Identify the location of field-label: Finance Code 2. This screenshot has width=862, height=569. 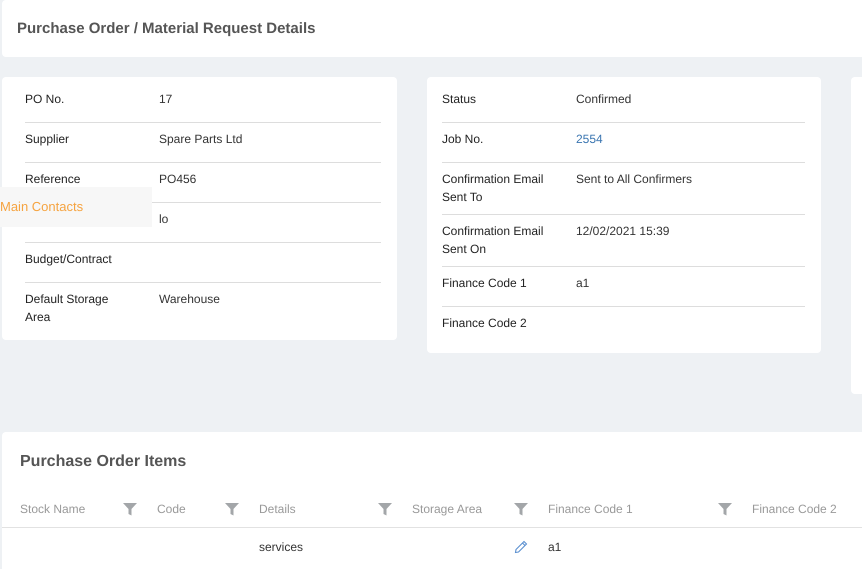
(485, 323).